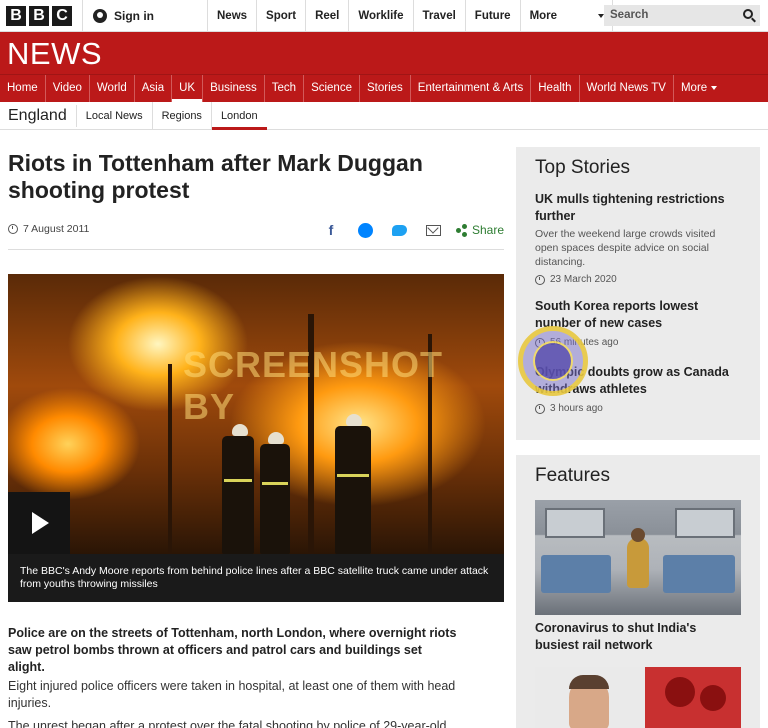 This screenshot has height=728, width=768. What do you see at coordinates (115, 115) in the screenshot?
I see `secondary-nav-local-news: Local News` at bounding box center [115, 115].